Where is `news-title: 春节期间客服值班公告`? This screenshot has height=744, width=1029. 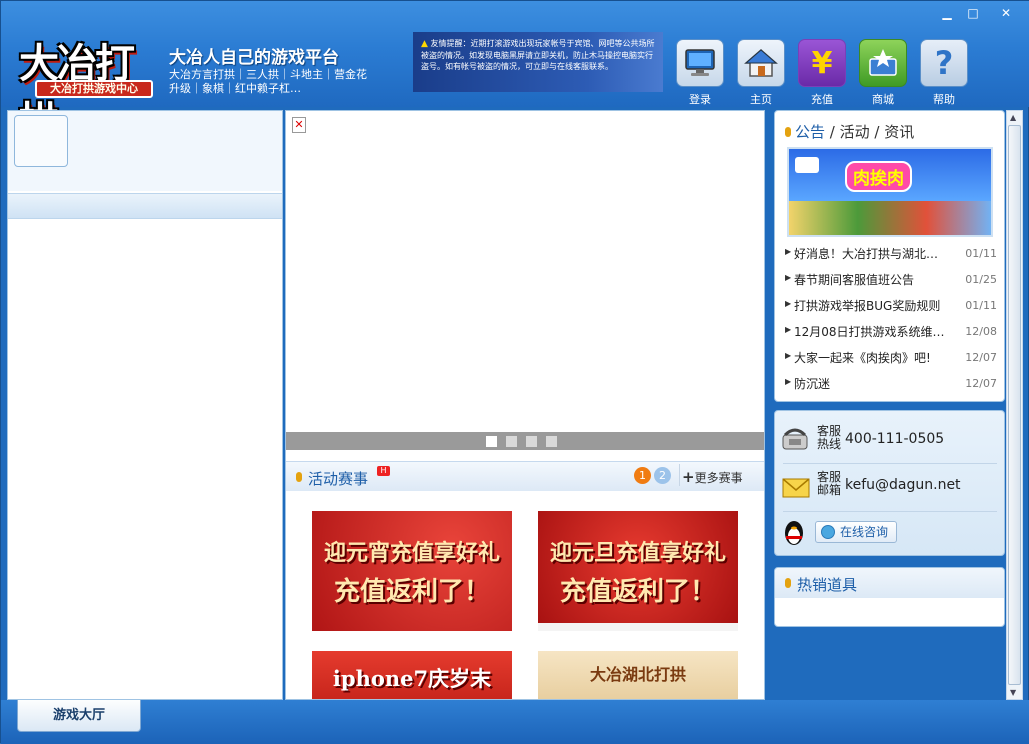
news-title: 春节期间客服值班公告 is located at coordinates (854, 280).